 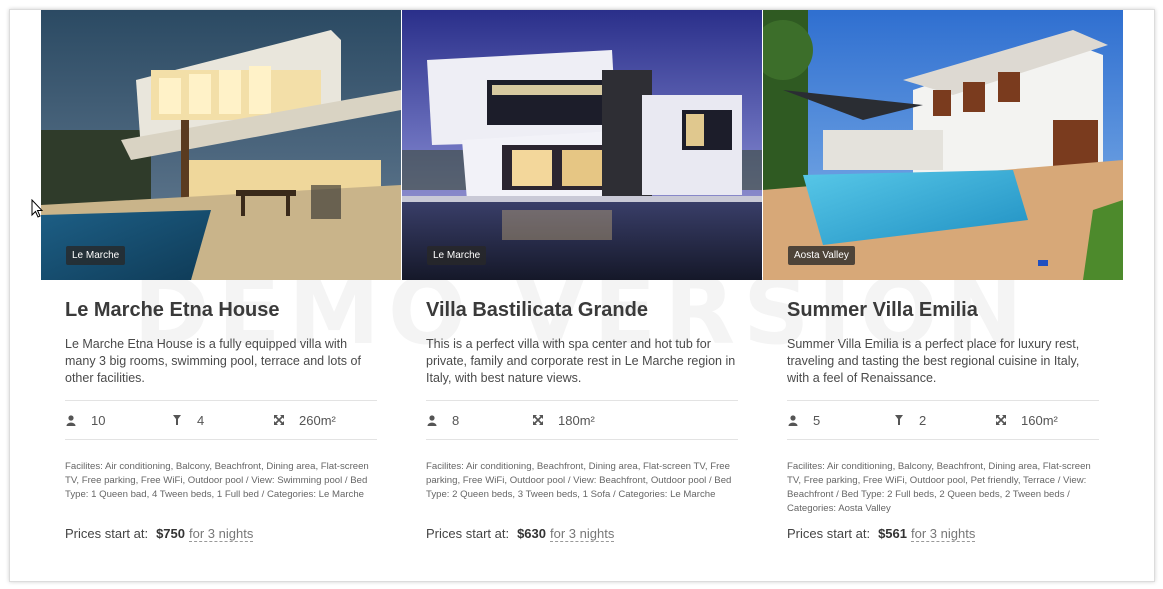 I want to click on area-stat: 260m², so click(x=304, y=420).